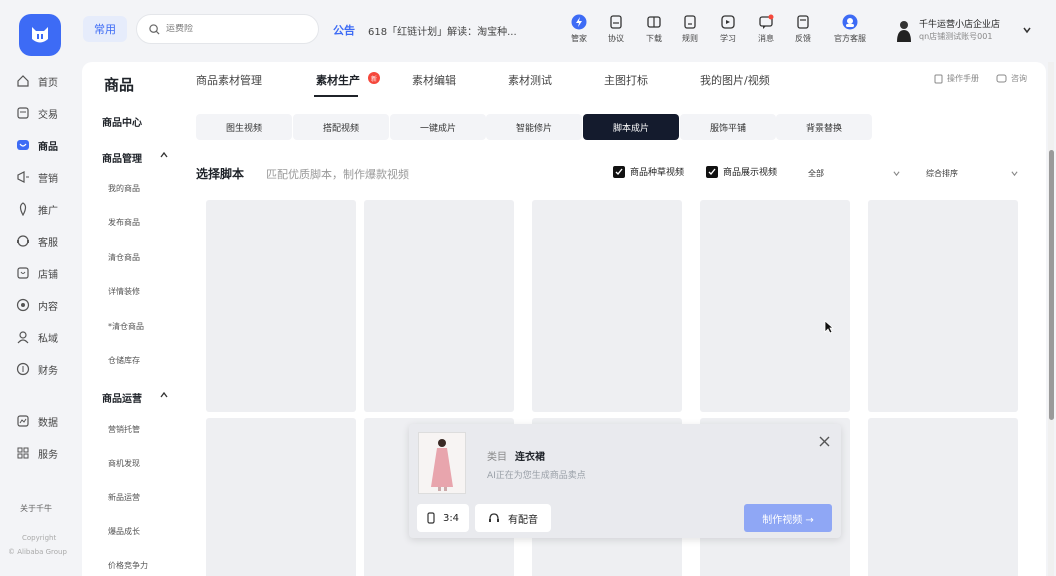  I want to click on user-account: qn店铺测试账号001, so click(956, 36).